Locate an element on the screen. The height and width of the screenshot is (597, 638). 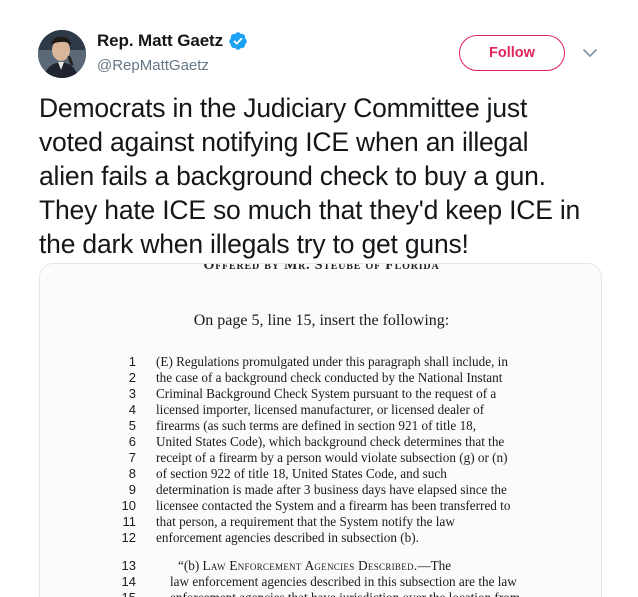
name-row: Rep. Matt Gaetz is located at coordinates (172, 41).